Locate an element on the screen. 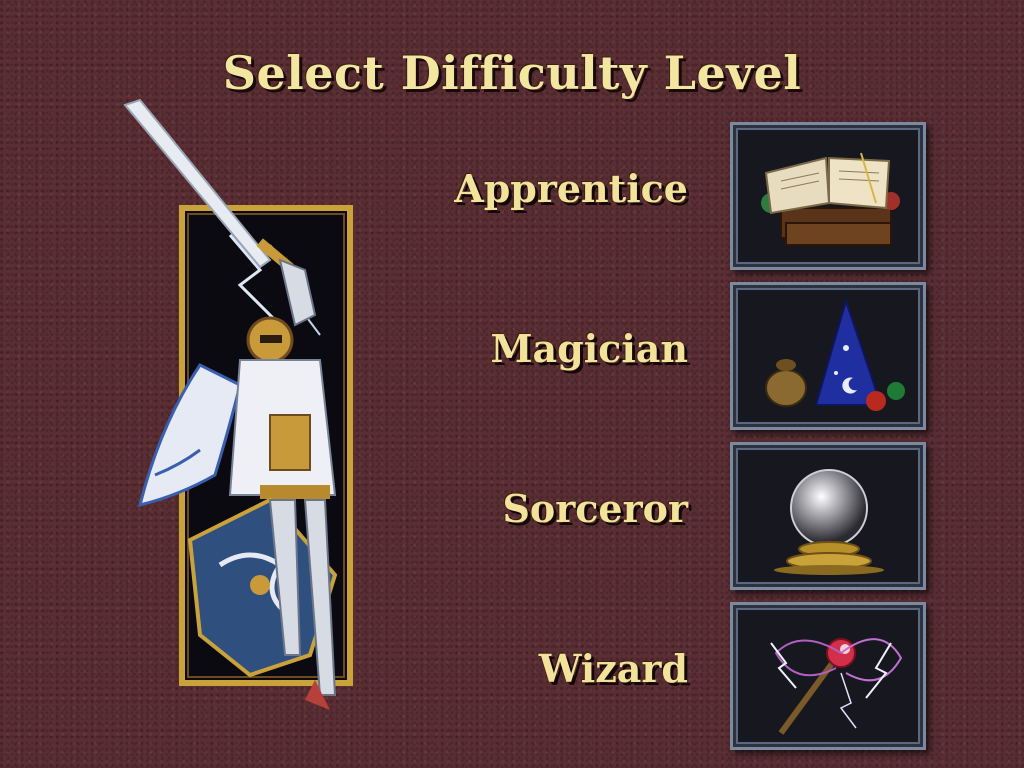 This screenshot has width=1024, height=768. difficulty-button-wizard is located at coordinates (828, 676).